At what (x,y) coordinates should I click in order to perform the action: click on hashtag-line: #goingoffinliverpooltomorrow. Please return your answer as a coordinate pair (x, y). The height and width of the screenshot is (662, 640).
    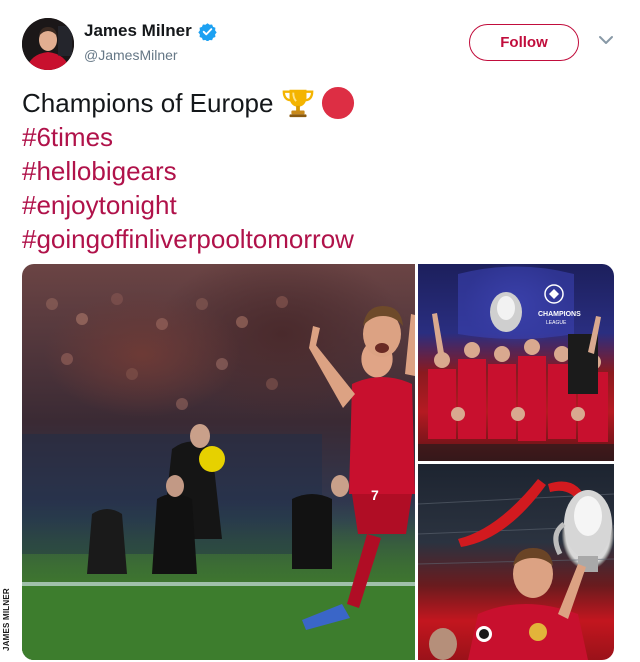
    Looking at the image, I should click on (188, 239).